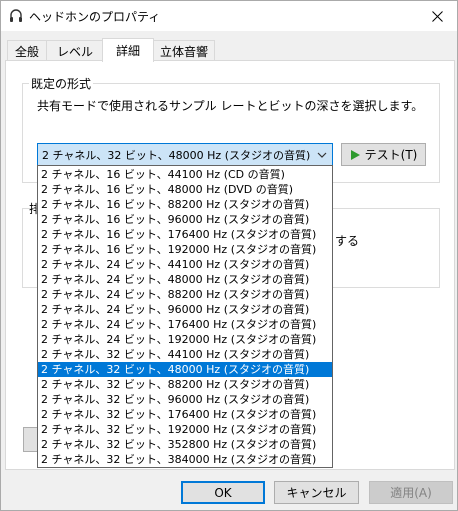  Describe the element at coordinates (61, 83) in the screenshot. I see `group-title: 既定の形式` at that location.